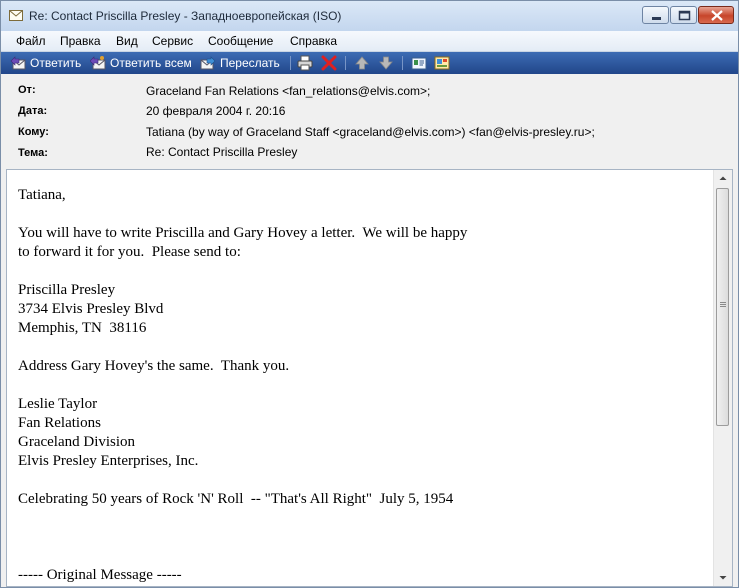 The height and width of the screenshot is (588, 739). I want to click on message-line: to forward it for you. Please send to:, so click(129, 252).